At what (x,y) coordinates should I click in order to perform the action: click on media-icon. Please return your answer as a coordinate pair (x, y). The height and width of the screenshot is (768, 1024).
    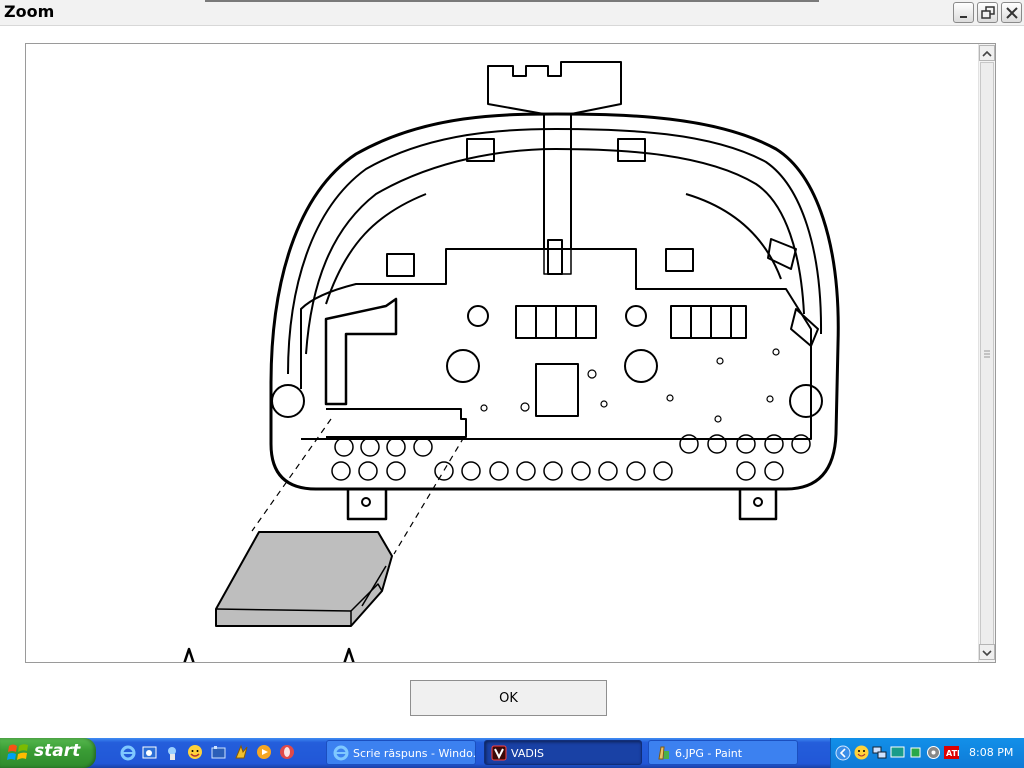
    Looking at the image, I should click on (264, 752).